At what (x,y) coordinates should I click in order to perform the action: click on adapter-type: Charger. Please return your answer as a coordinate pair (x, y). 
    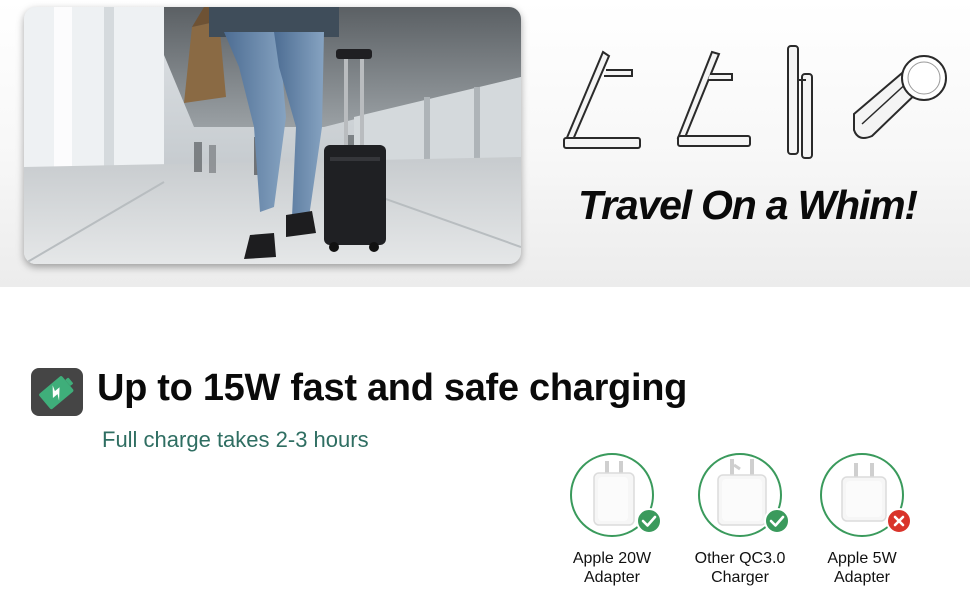
    Looking at the image, I should click on (740, 577).